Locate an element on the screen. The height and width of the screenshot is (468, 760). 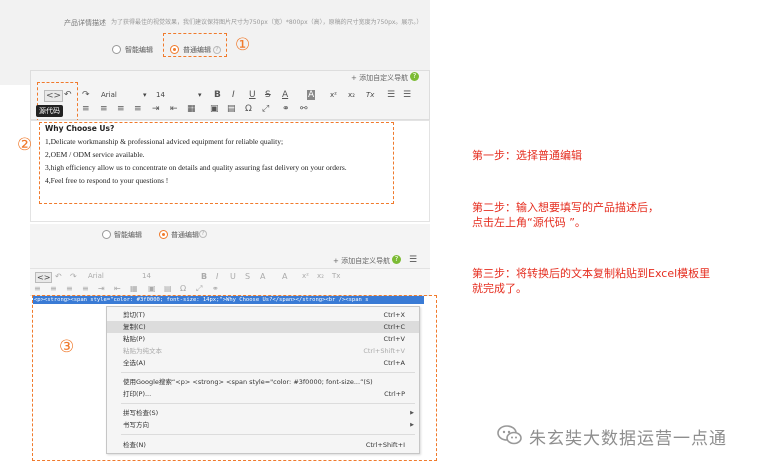
menu-item-paste-plain: 粘贴为纯文本 Ctrl+Shift+V is located at coordinates (263, 351).